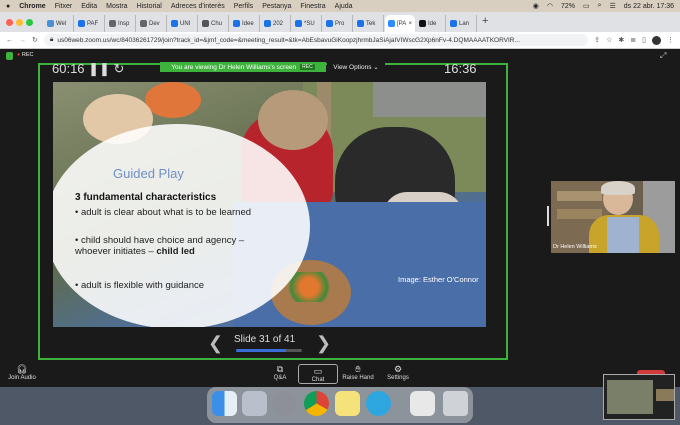 The image size is (680, 425). Describe the element at coordinates (431, 23) in the screenshot. I see `browser-tab: Ide` at that location.